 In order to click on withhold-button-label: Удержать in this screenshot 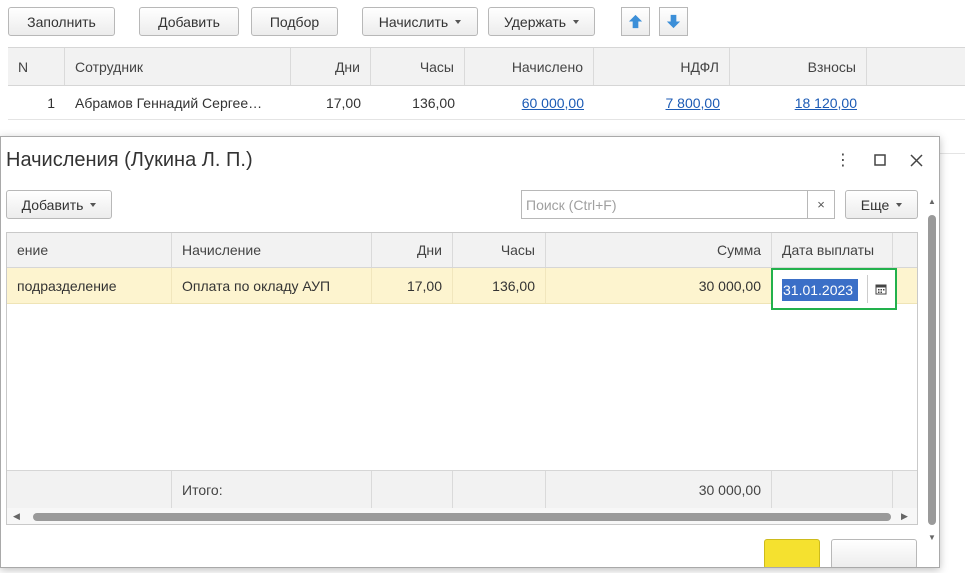, I will do `click(535, 21)`.